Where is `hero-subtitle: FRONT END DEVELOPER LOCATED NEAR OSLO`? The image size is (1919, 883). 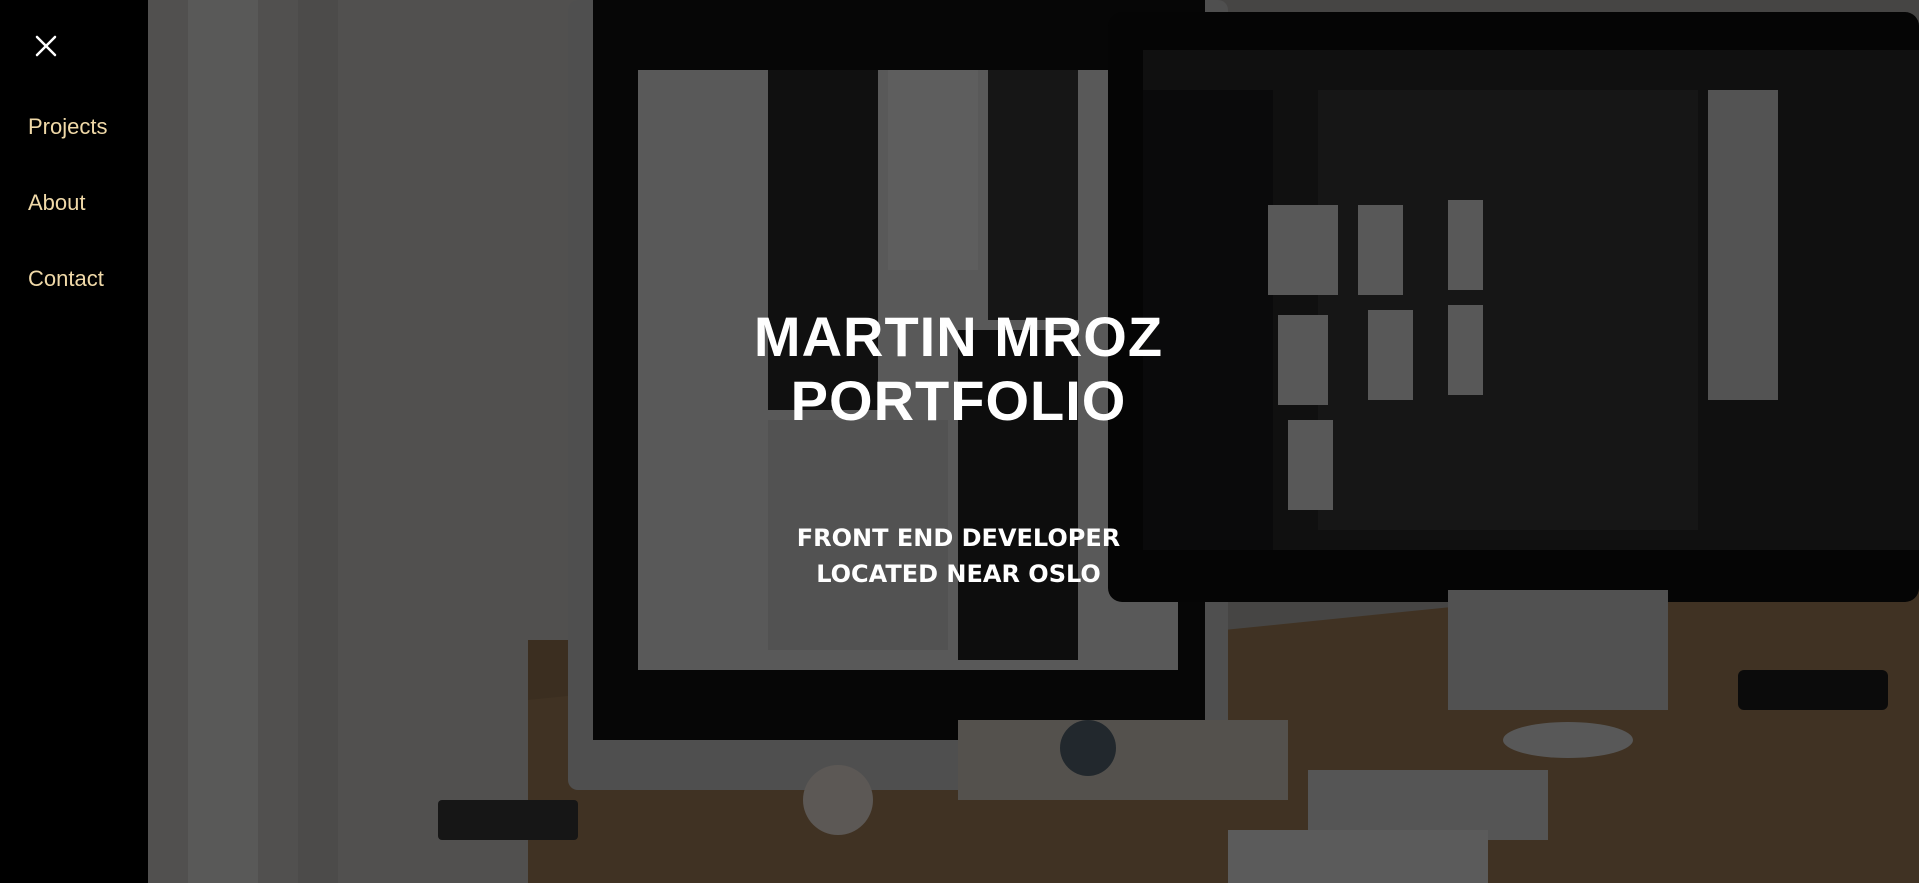
hero-subtitle: FRONT END DEVELOPER LOCATED NEAR OSLO is located at coordinates (958, 556).